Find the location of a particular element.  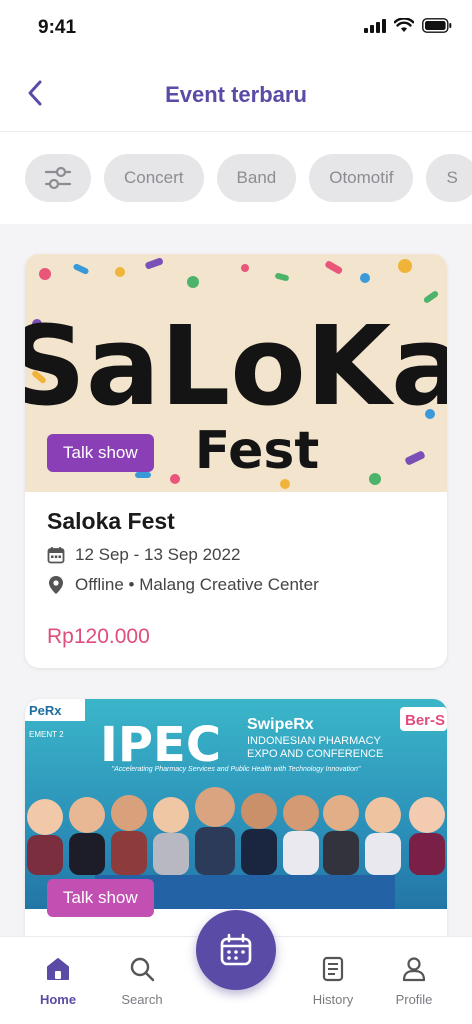

speaker-photos is located at coordinates (236, 831).